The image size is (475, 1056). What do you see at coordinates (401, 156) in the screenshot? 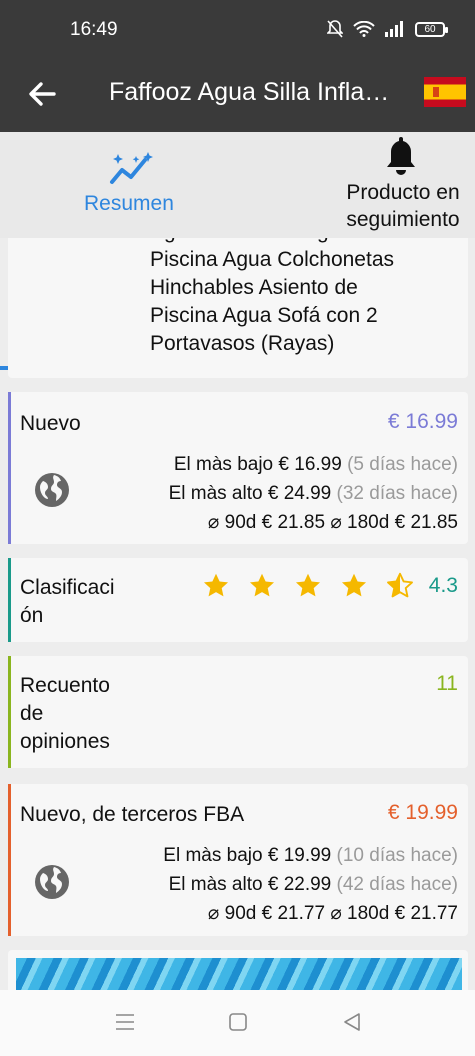
I see `bell-icon` at bounding box center [401, 156].